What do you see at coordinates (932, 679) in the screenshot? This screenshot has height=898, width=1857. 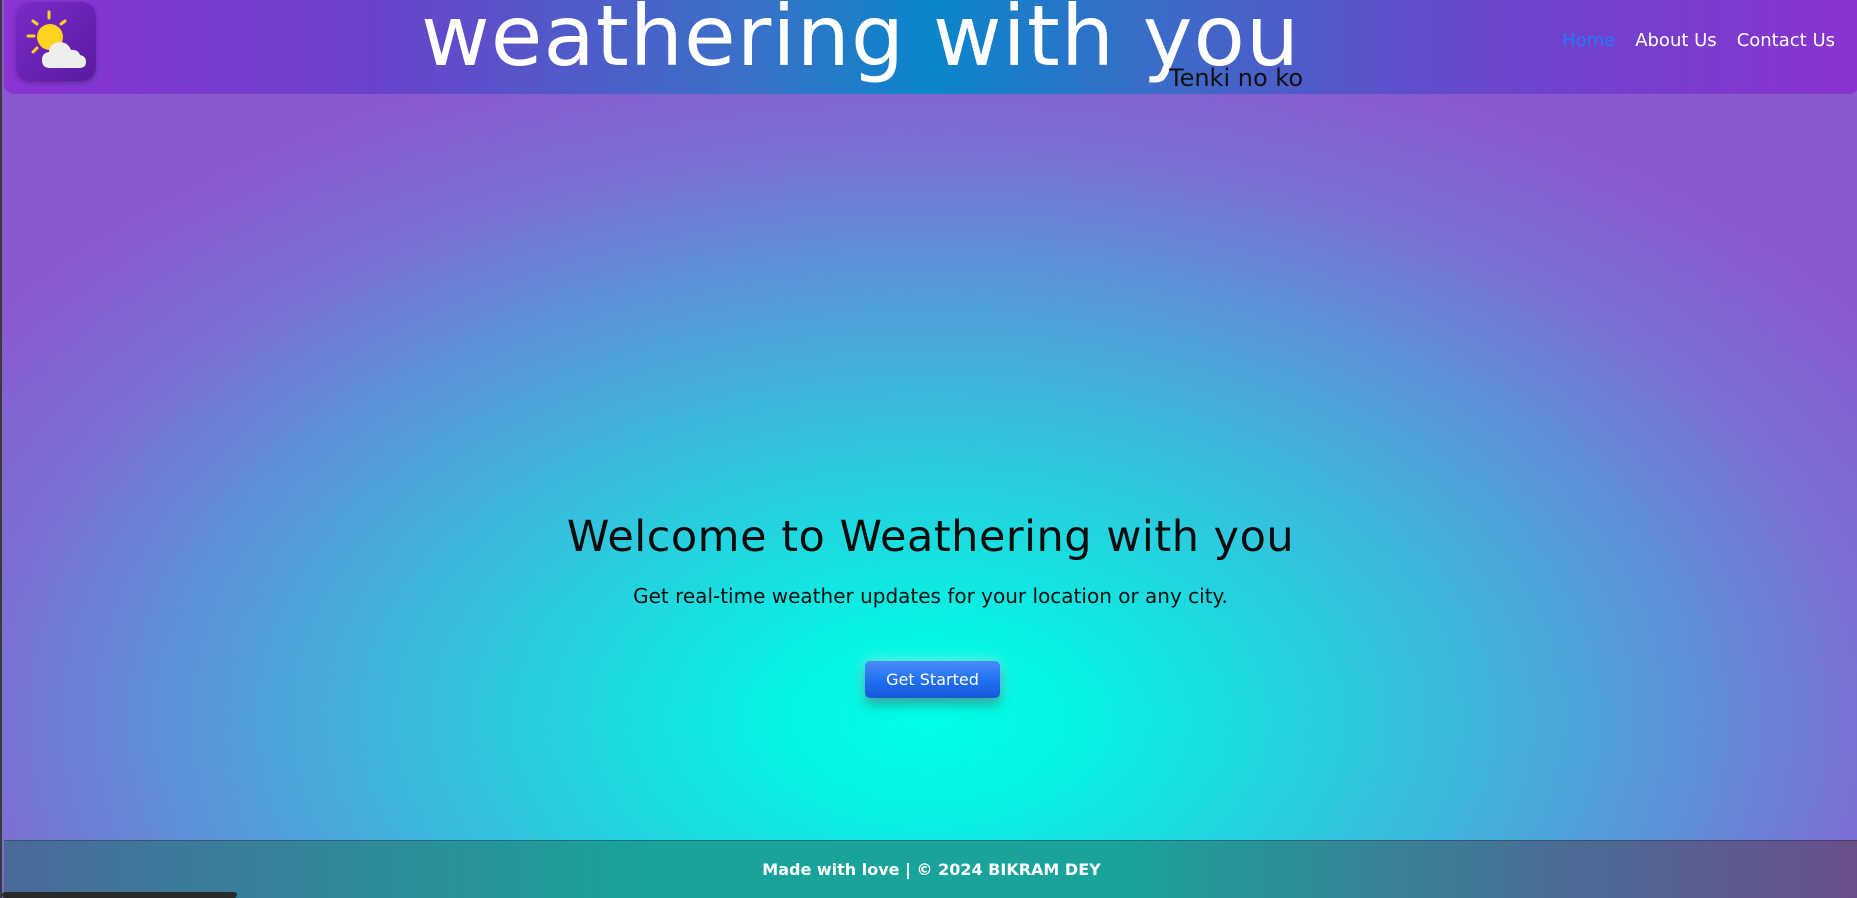 I see `get-started-button: Get Started` at bounding box center [932, 679].